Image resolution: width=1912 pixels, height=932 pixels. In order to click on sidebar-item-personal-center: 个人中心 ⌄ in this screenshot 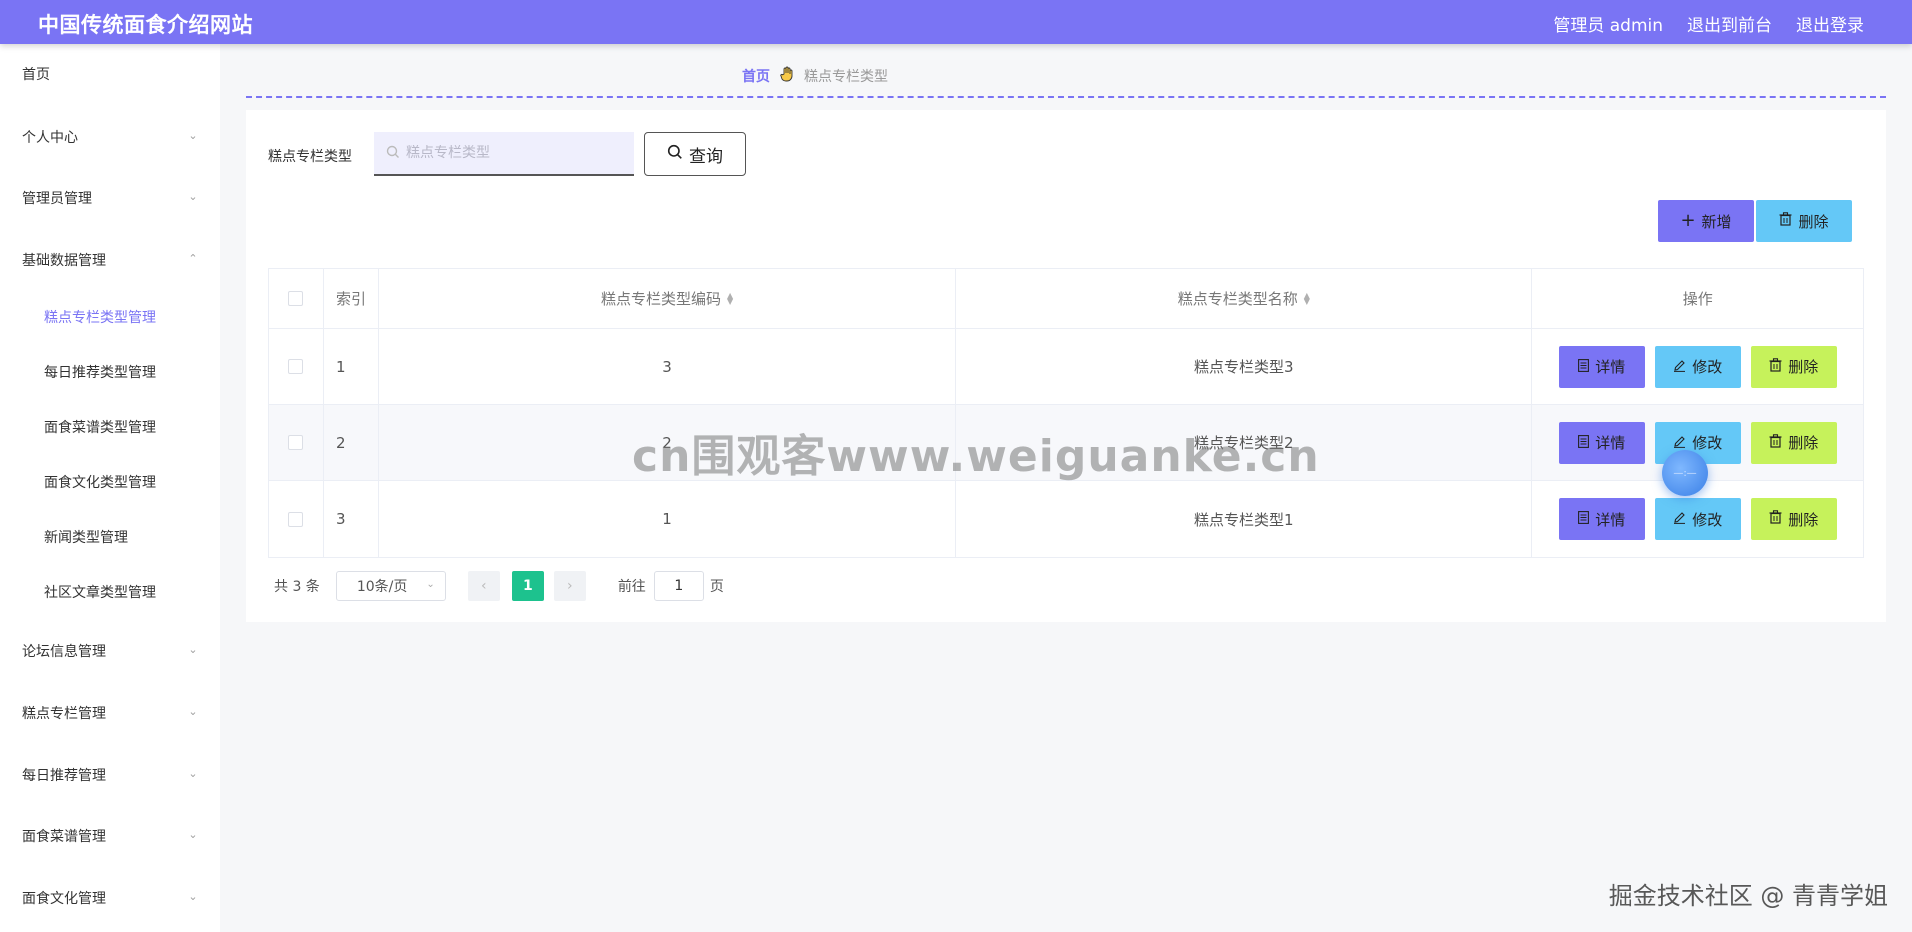, I will do `click(110, 137)`.